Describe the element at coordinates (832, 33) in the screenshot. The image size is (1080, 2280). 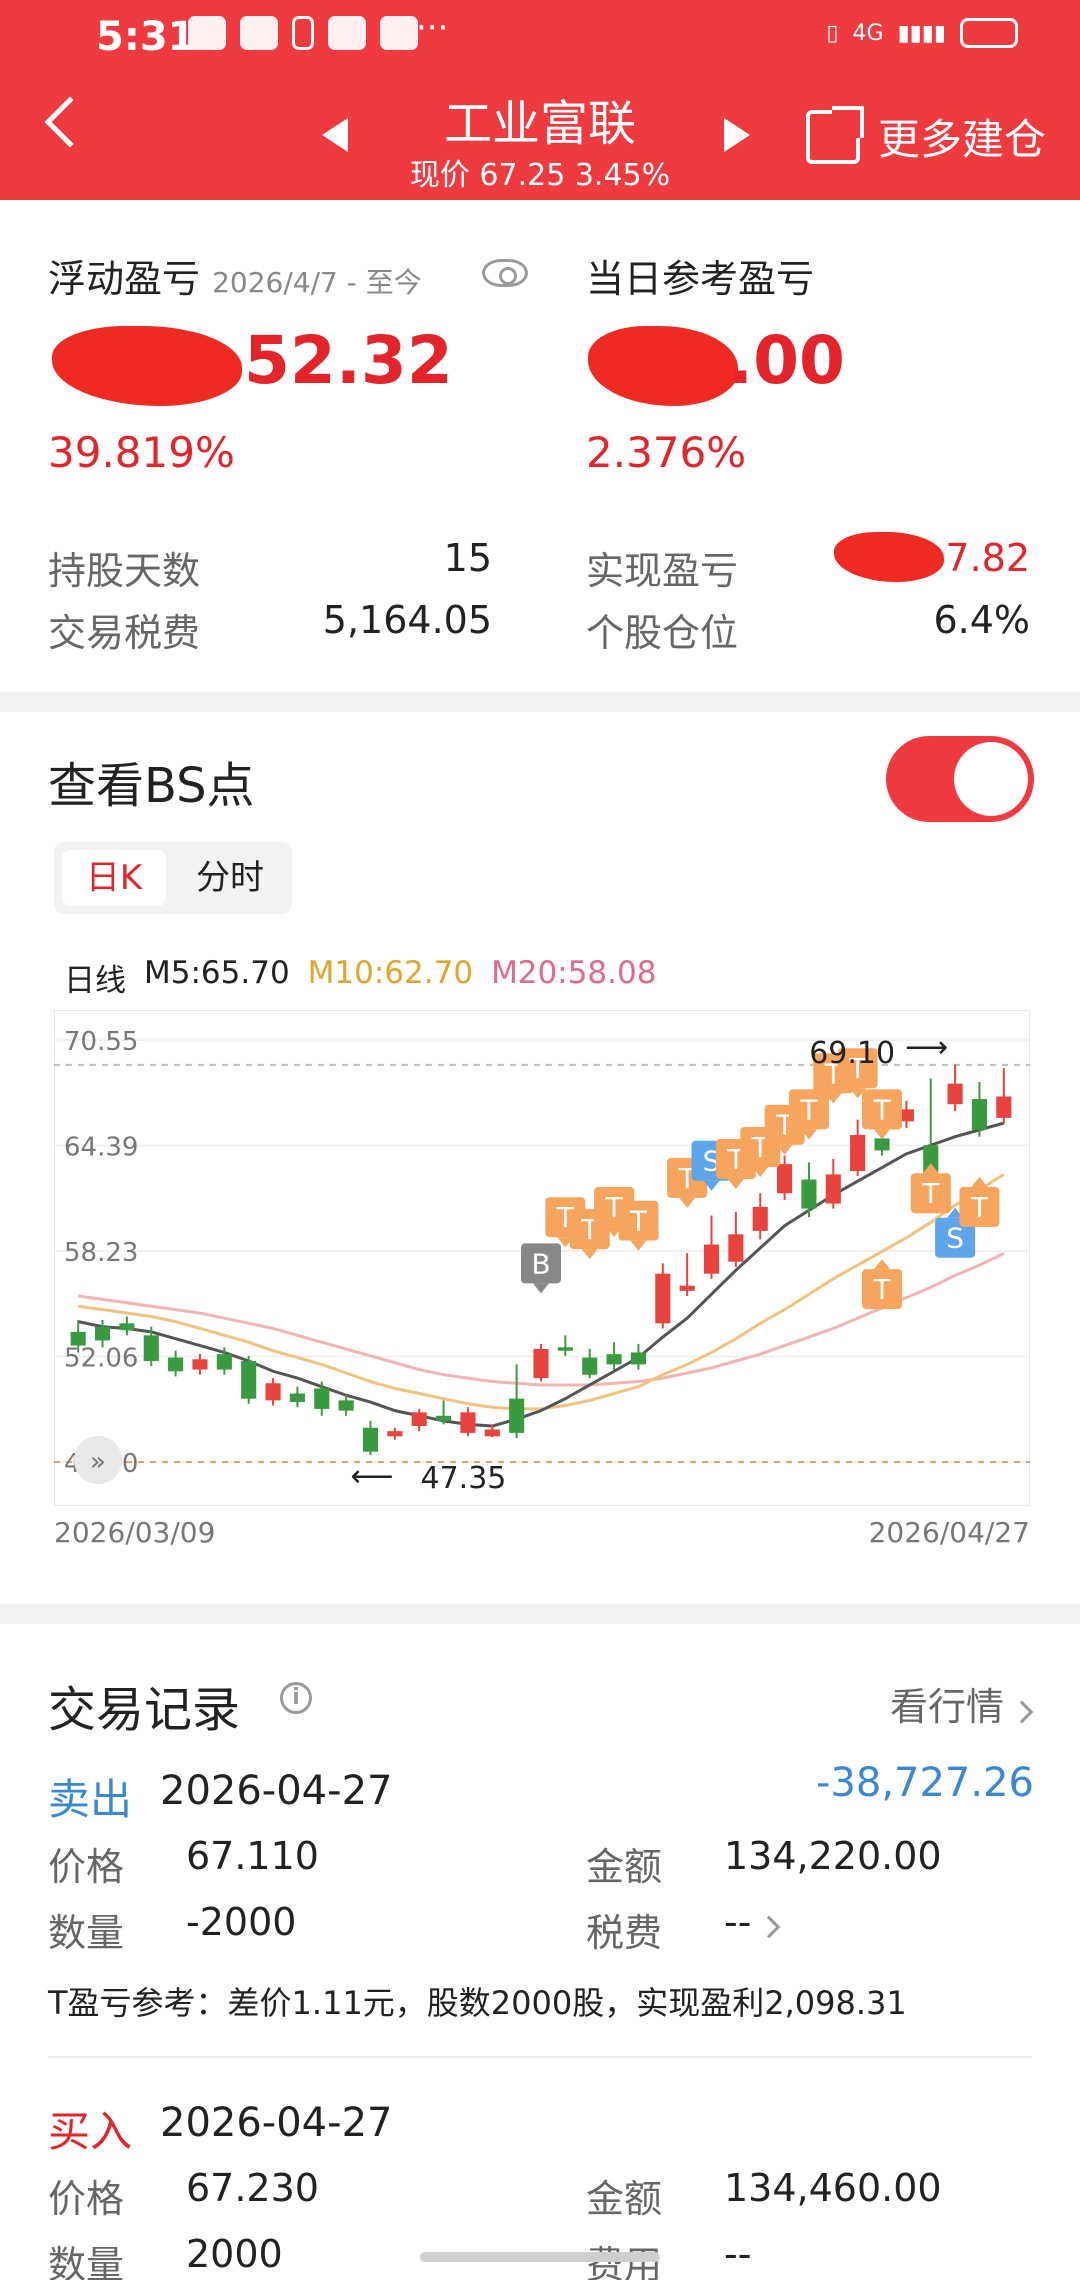
I see `vibrate-icon: ▯` at that location.